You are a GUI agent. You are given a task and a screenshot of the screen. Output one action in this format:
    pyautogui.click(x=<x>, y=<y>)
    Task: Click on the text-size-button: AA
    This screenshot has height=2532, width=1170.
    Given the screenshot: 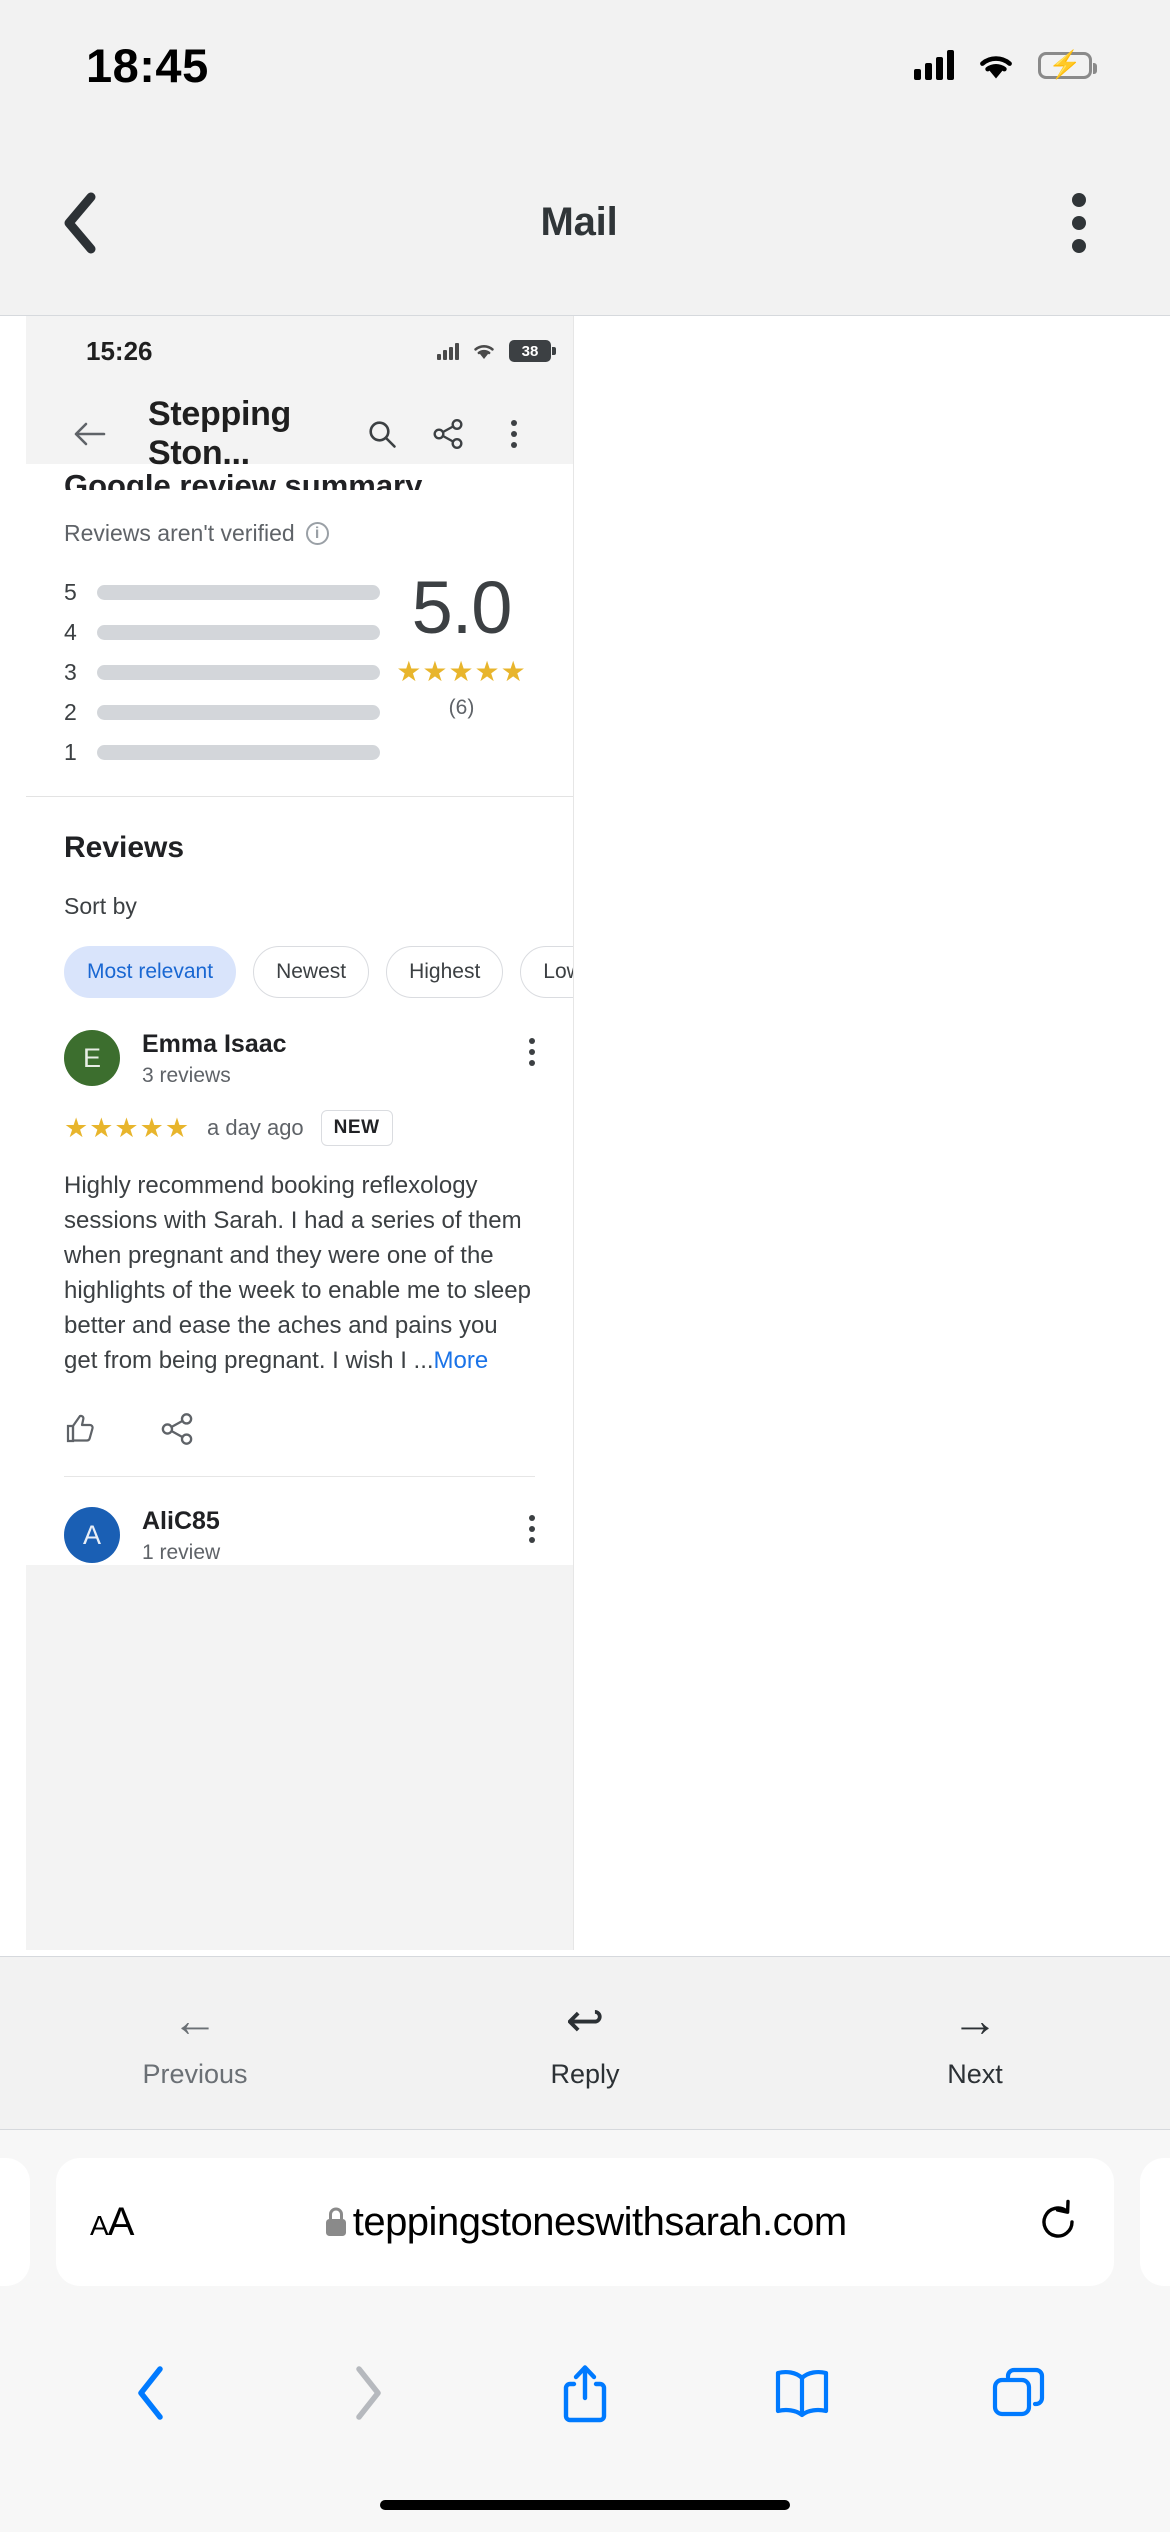 What is the action you would take?
    pyautogui.click(x=112, y=2222)
    